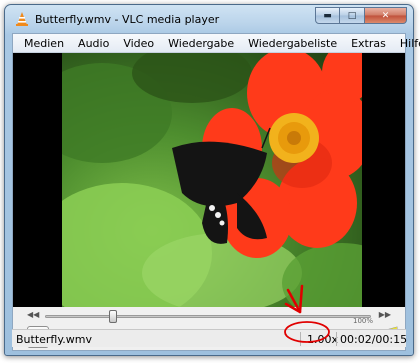 The image size is (420, 363). I want to click on close-icon: ✕, so click(385, 15).